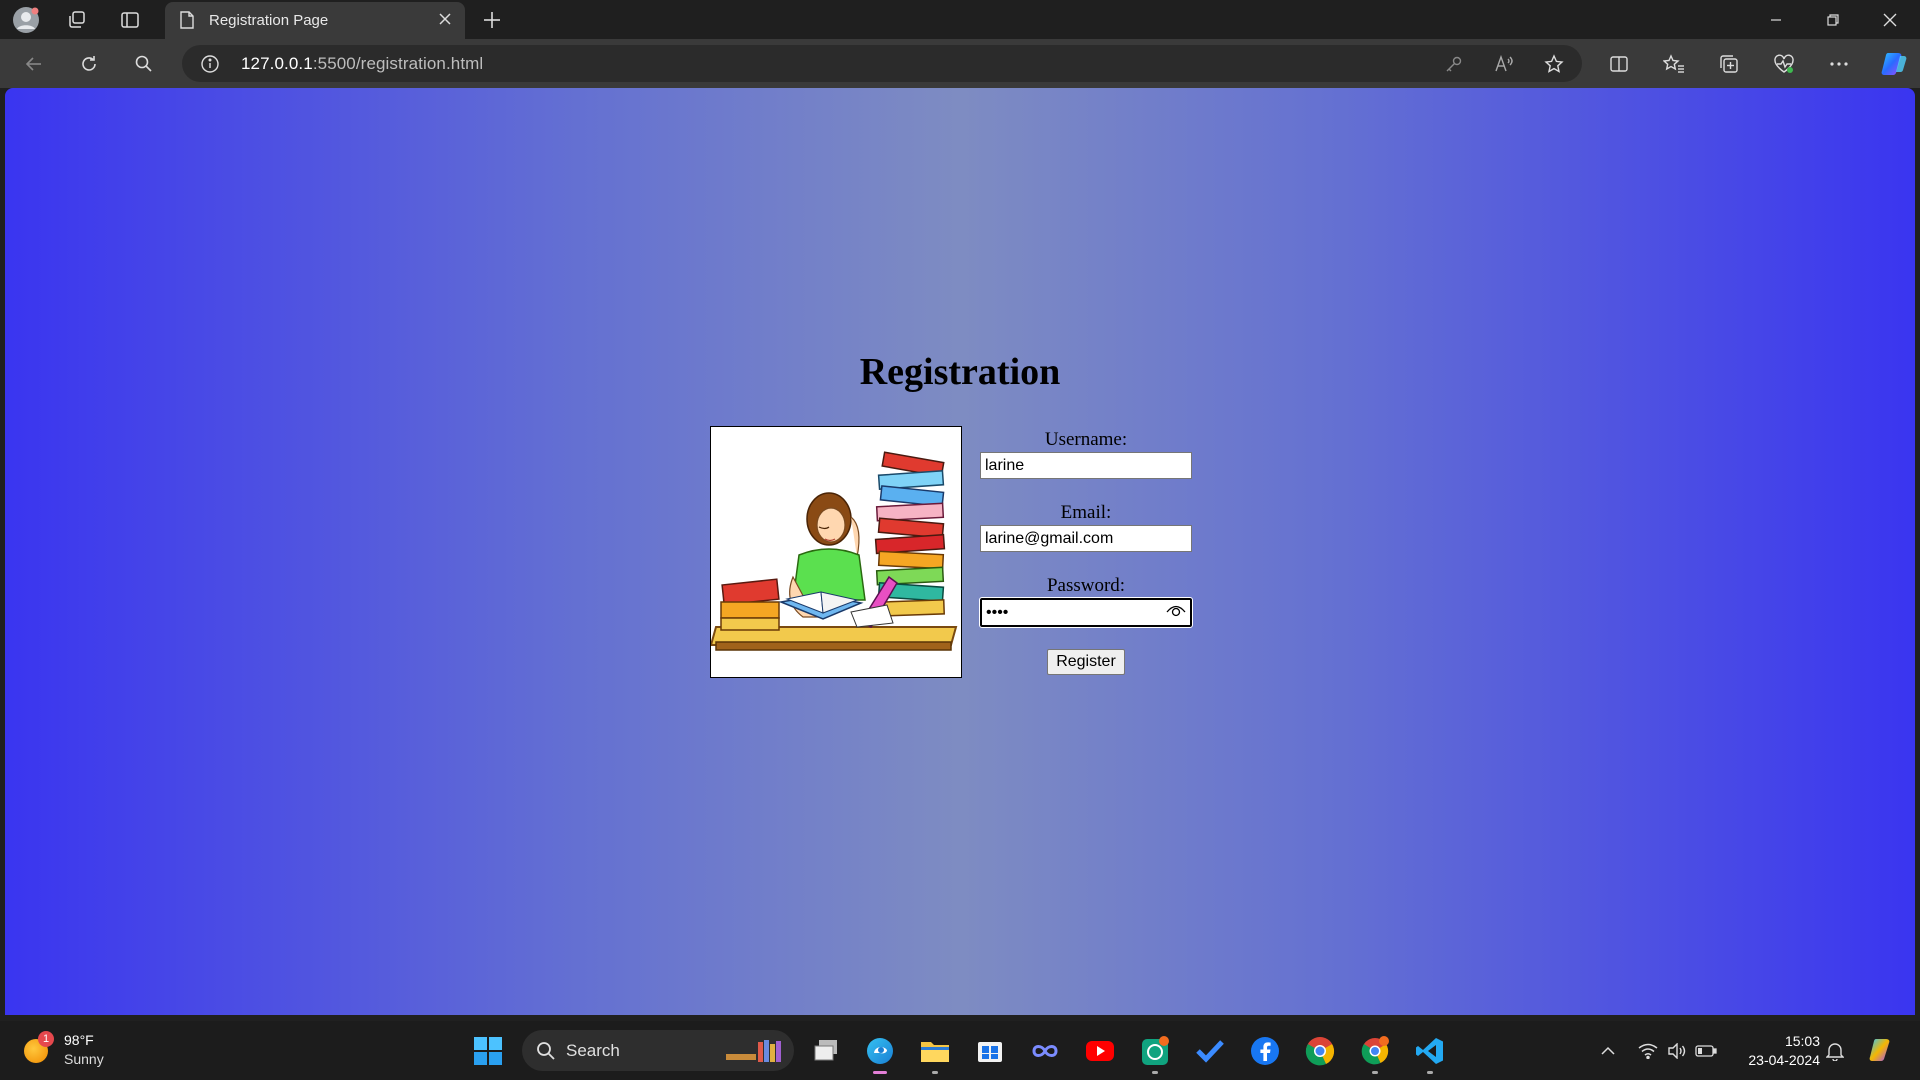 The height and width of the screenshot is (1080, 1920). I want to click on new-tab-button, so click(492, 20).